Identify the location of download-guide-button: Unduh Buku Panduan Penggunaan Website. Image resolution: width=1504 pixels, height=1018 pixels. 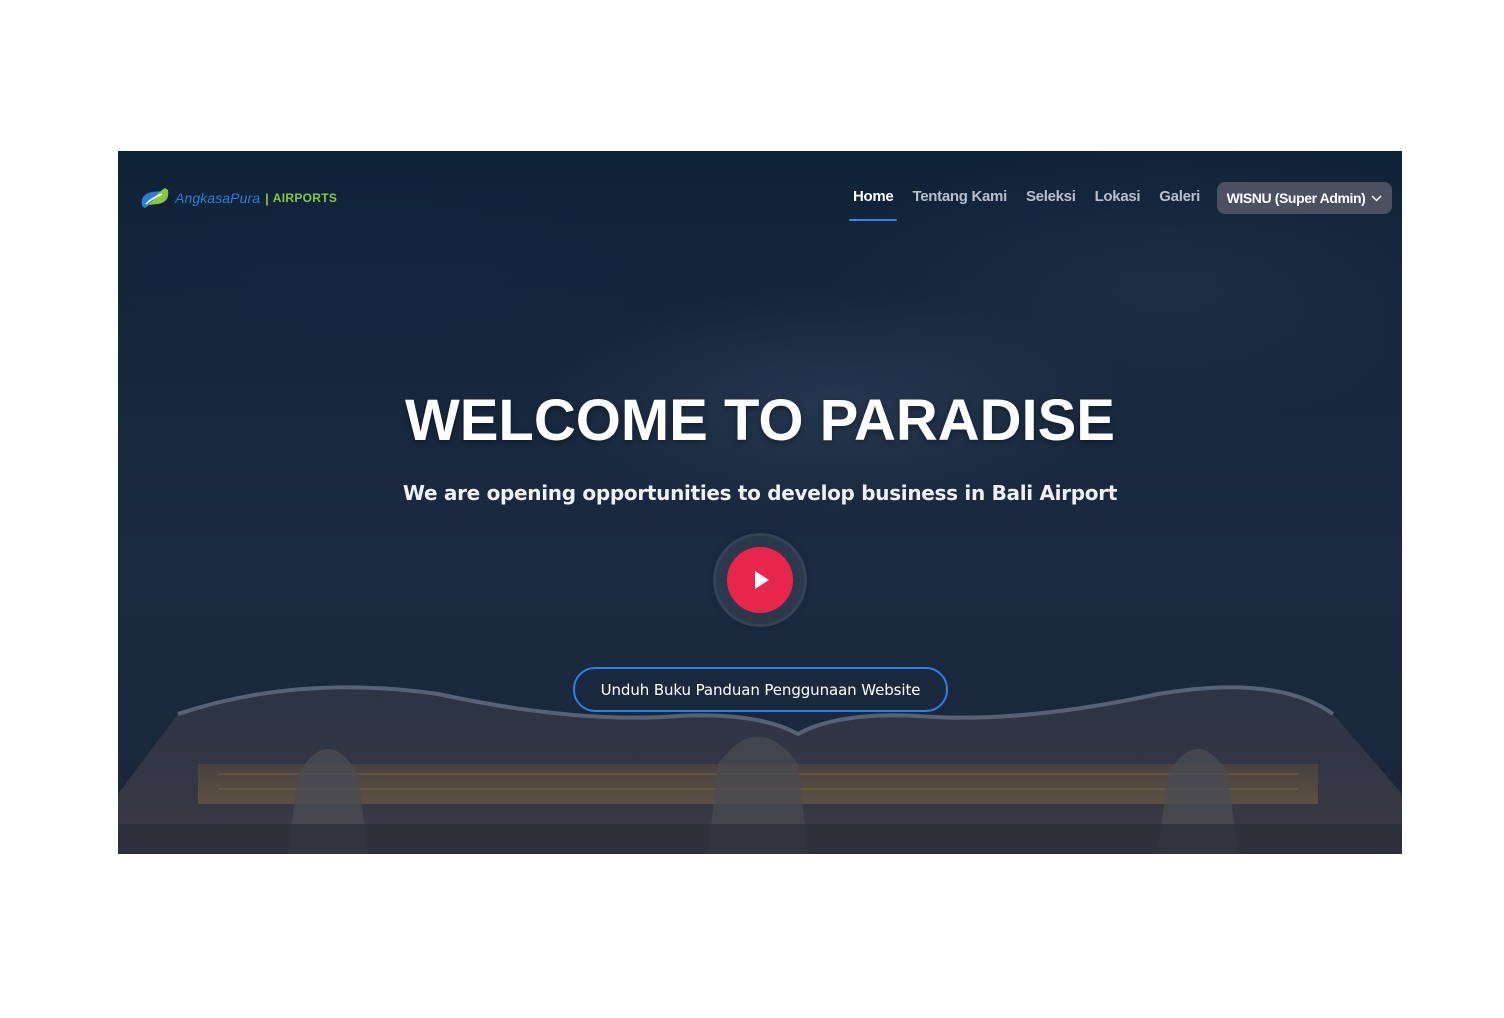
(760, 689).